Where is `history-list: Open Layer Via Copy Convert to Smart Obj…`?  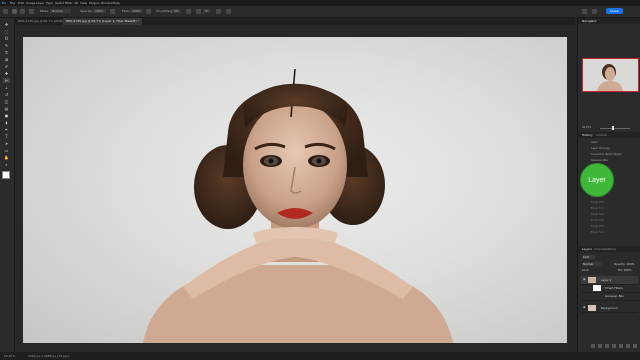 history-list: Open Layer Via Copy Convert to Smart Obj… is located at coordinates (609, 196).